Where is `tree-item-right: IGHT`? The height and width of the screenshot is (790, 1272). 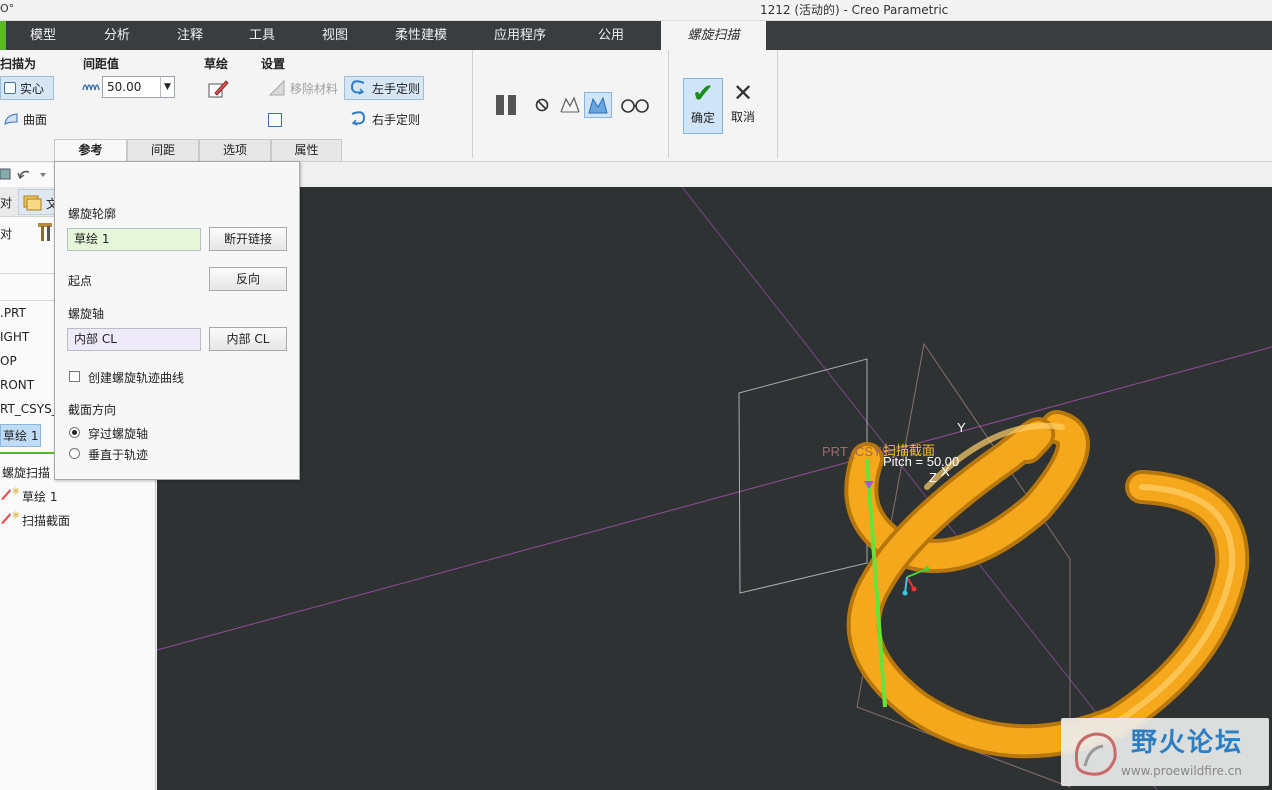 tree-item-right: IGHT is located at coordinates (14, 337).